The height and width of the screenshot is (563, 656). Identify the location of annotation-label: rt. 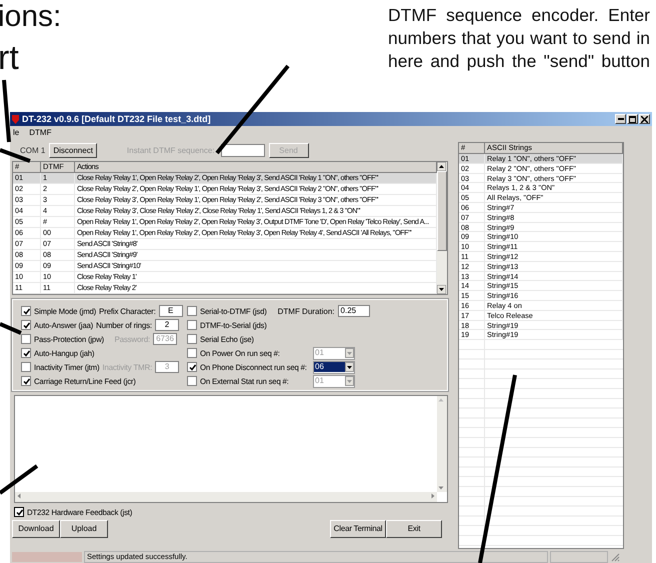
(10, 58).